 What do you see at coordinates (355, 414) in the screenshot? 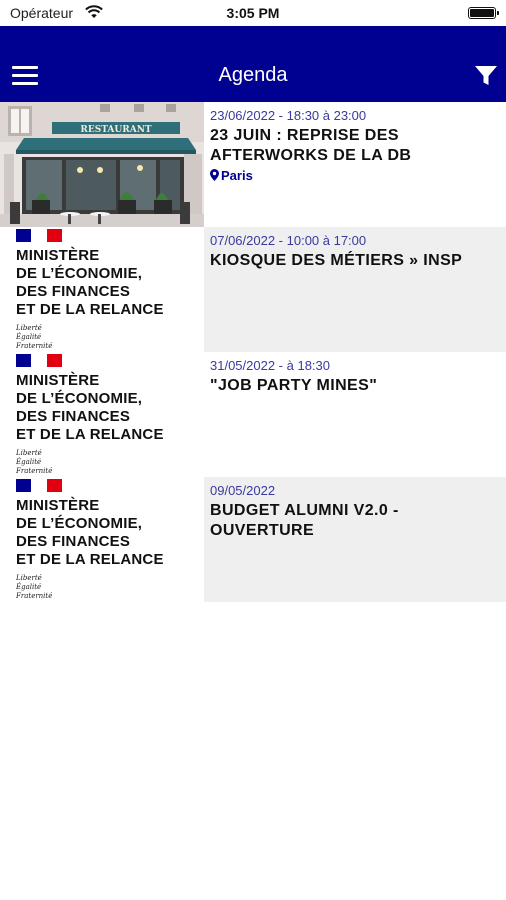
I see `event-details: 31/05/2022 - à 18:30 "JOB PARTY MINES"` at bounding box center [355, 414].